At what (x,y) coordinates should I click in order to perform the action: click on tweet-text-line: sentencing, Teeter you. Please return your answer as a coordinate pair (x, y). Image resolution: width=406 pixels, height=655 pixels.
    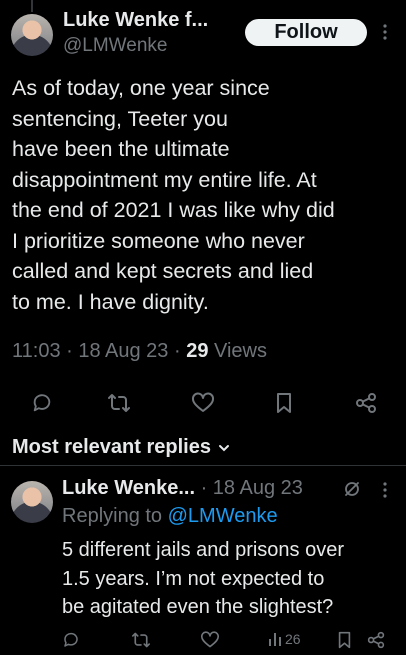
    Looking at the image, I should click on (120, 118).